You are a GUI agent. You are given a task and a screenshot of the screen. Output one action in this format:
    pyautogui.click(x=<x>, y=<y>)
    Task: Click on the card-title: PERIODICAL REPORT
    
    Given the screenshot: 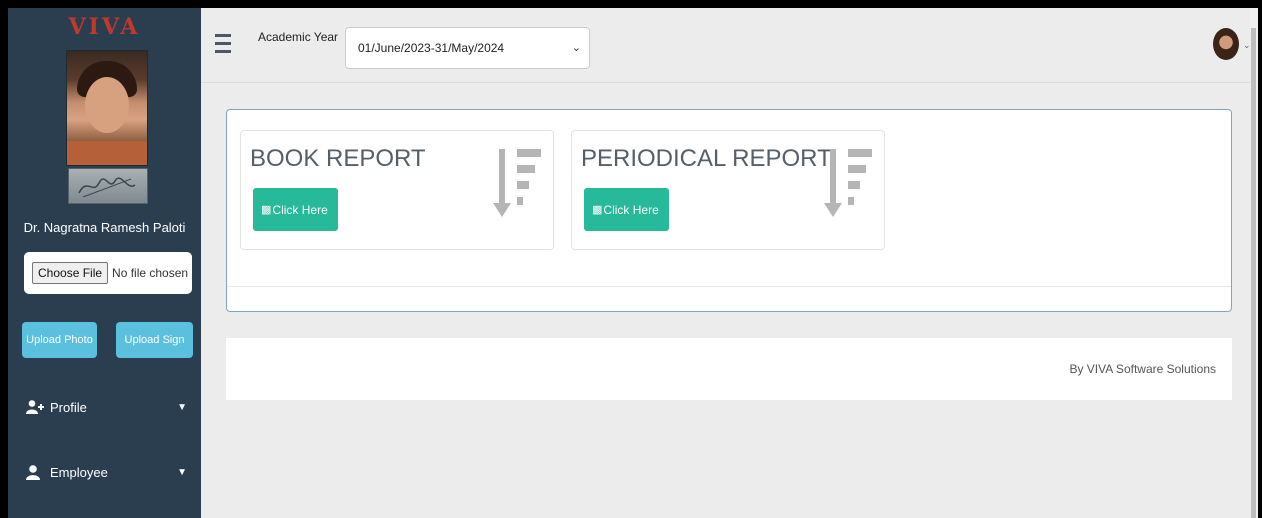 What is the action you would take?
    pyautogui.click(x=706, y=158)
    